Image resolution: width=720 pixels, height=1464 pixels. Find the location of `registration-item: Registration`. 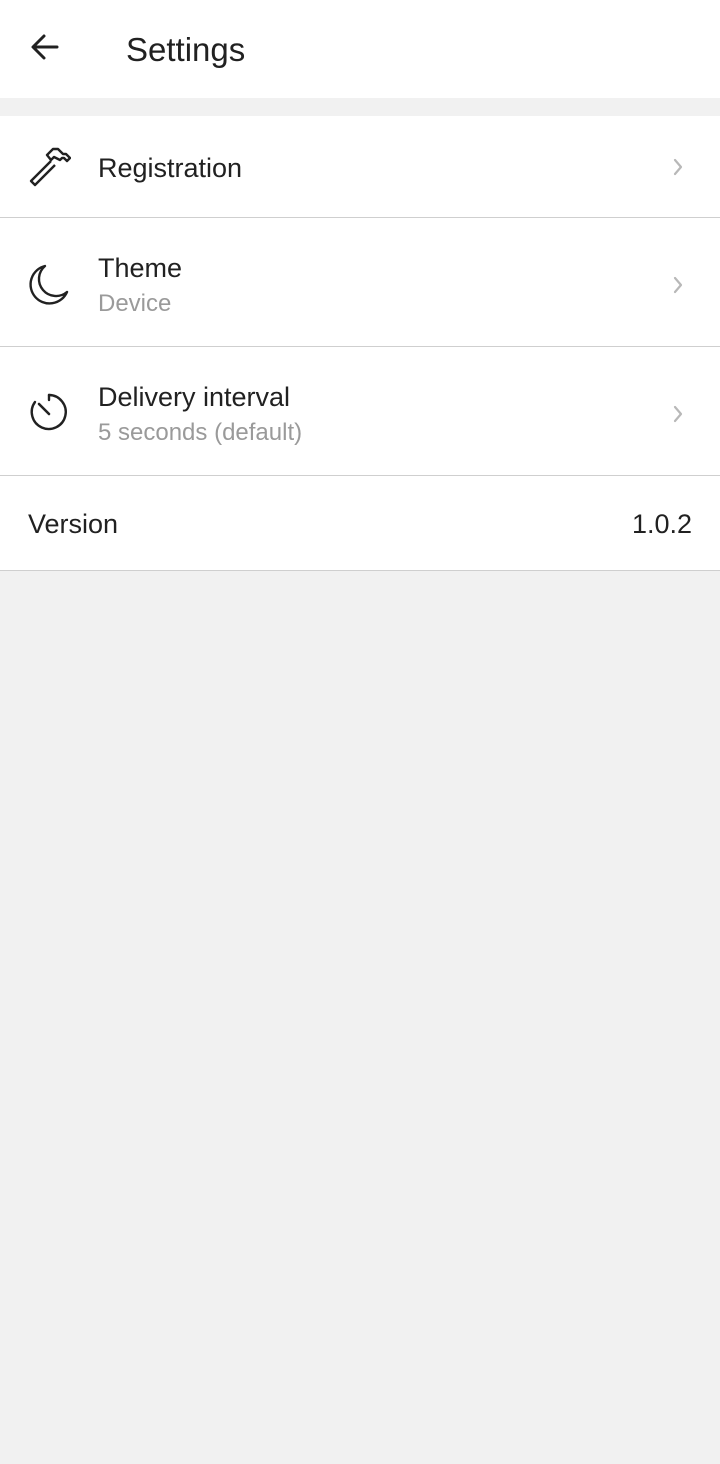

registration-item: Registration is located at coordinates (360, 167).